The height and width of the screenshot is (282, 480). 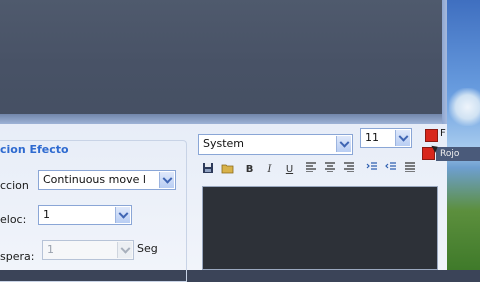 I want to click on font-family-select: System, so click(x=275, y=144).